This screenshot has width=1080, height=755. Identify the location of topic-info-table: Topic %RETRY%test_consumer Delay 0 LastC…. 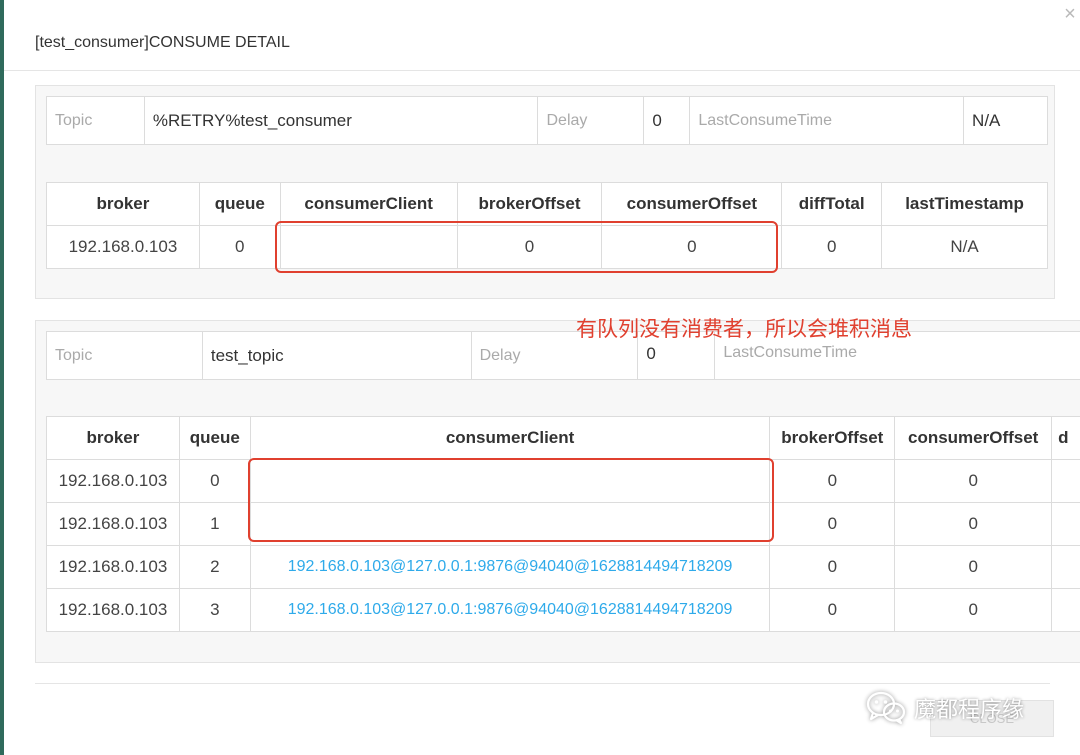
(547, 120).